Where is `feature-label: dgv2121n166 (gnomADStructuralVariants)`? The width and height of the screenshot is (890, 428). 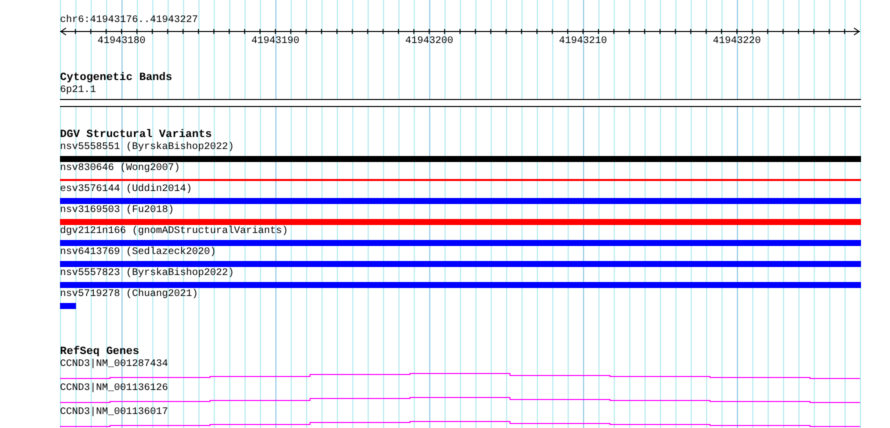
feature-label: dgv2121n166 (gnomADStructuralVariants) is located at coordinates (175, 232).